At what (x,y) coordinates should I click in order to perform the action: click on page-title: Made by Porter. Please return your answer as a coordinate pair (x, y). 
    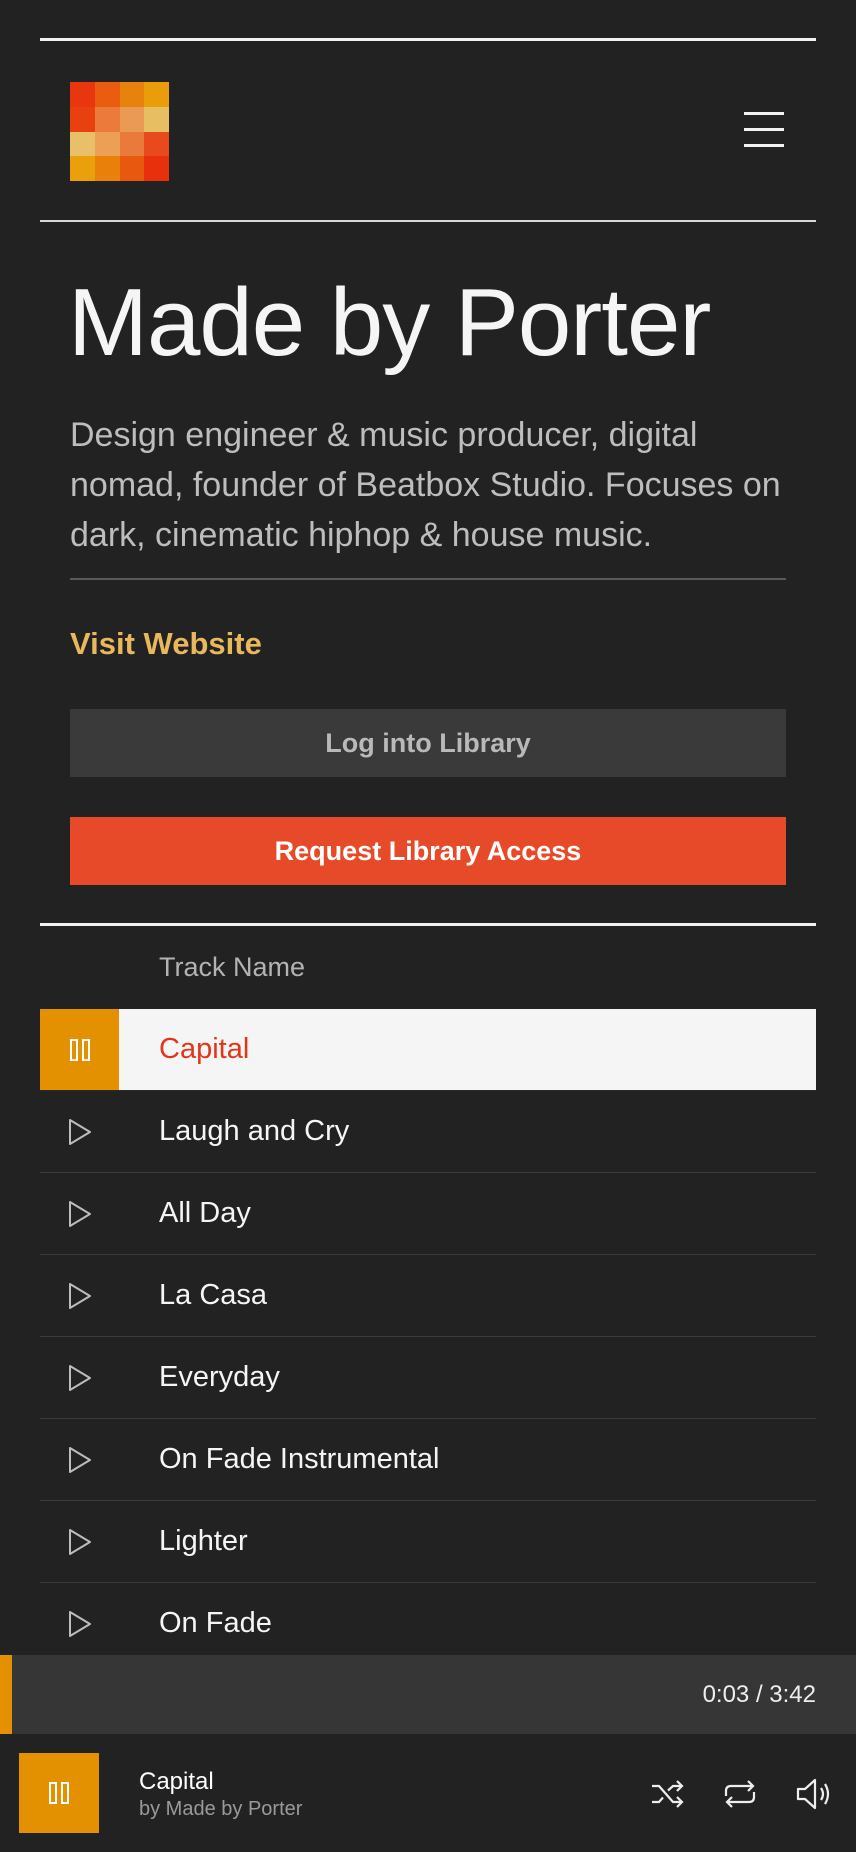
    Looking at the image, I should click on (389, 322).